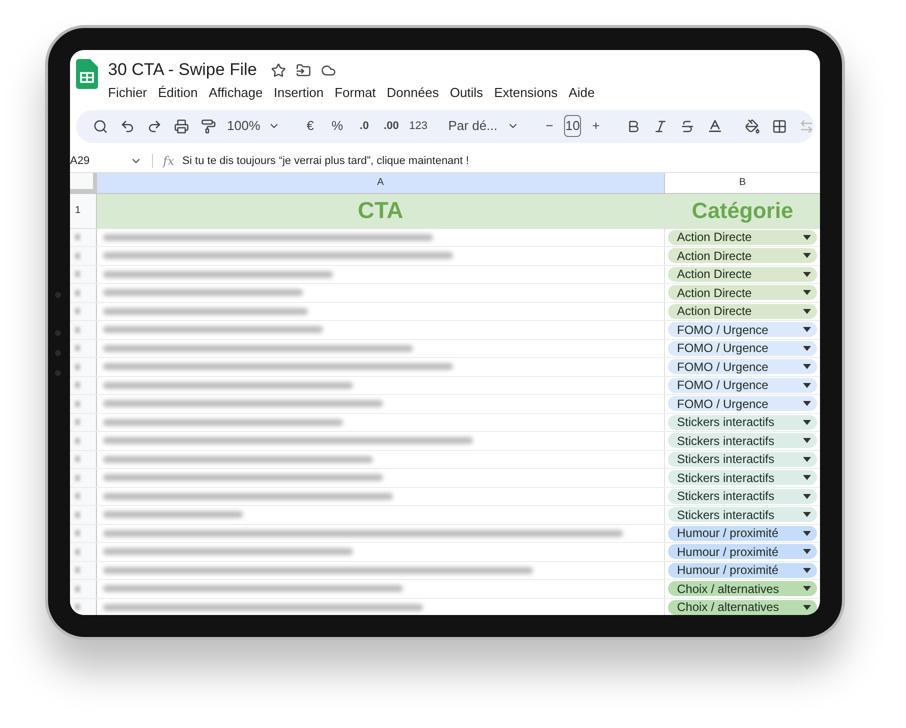 This screenshot has height=728, width=906. I want to click on name-box: A29, so click(100, 161).